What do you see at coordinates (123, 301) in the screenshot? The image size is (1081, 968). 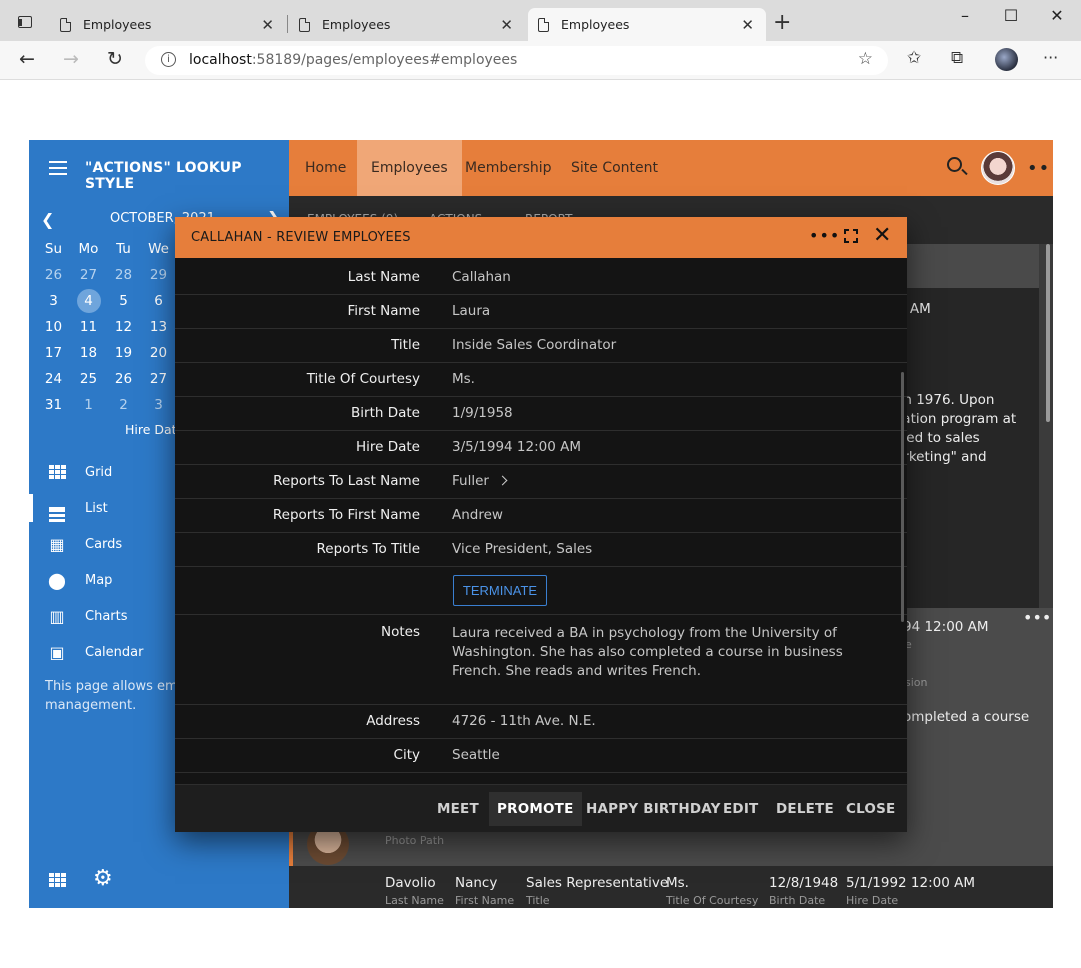 I see `calendar-day: 5` at bounding box center [123, 301].